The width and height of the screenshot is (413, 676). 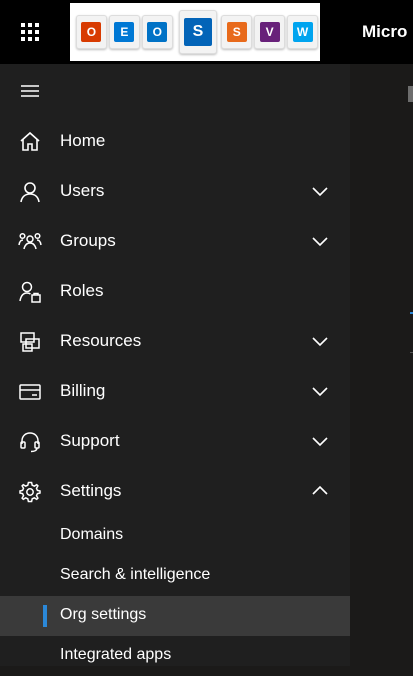 What do you see at coordinates (135, 574) in the screenshot?
I see `subnav-item-label: Search & intelligence` at bounding box center [135, 574].